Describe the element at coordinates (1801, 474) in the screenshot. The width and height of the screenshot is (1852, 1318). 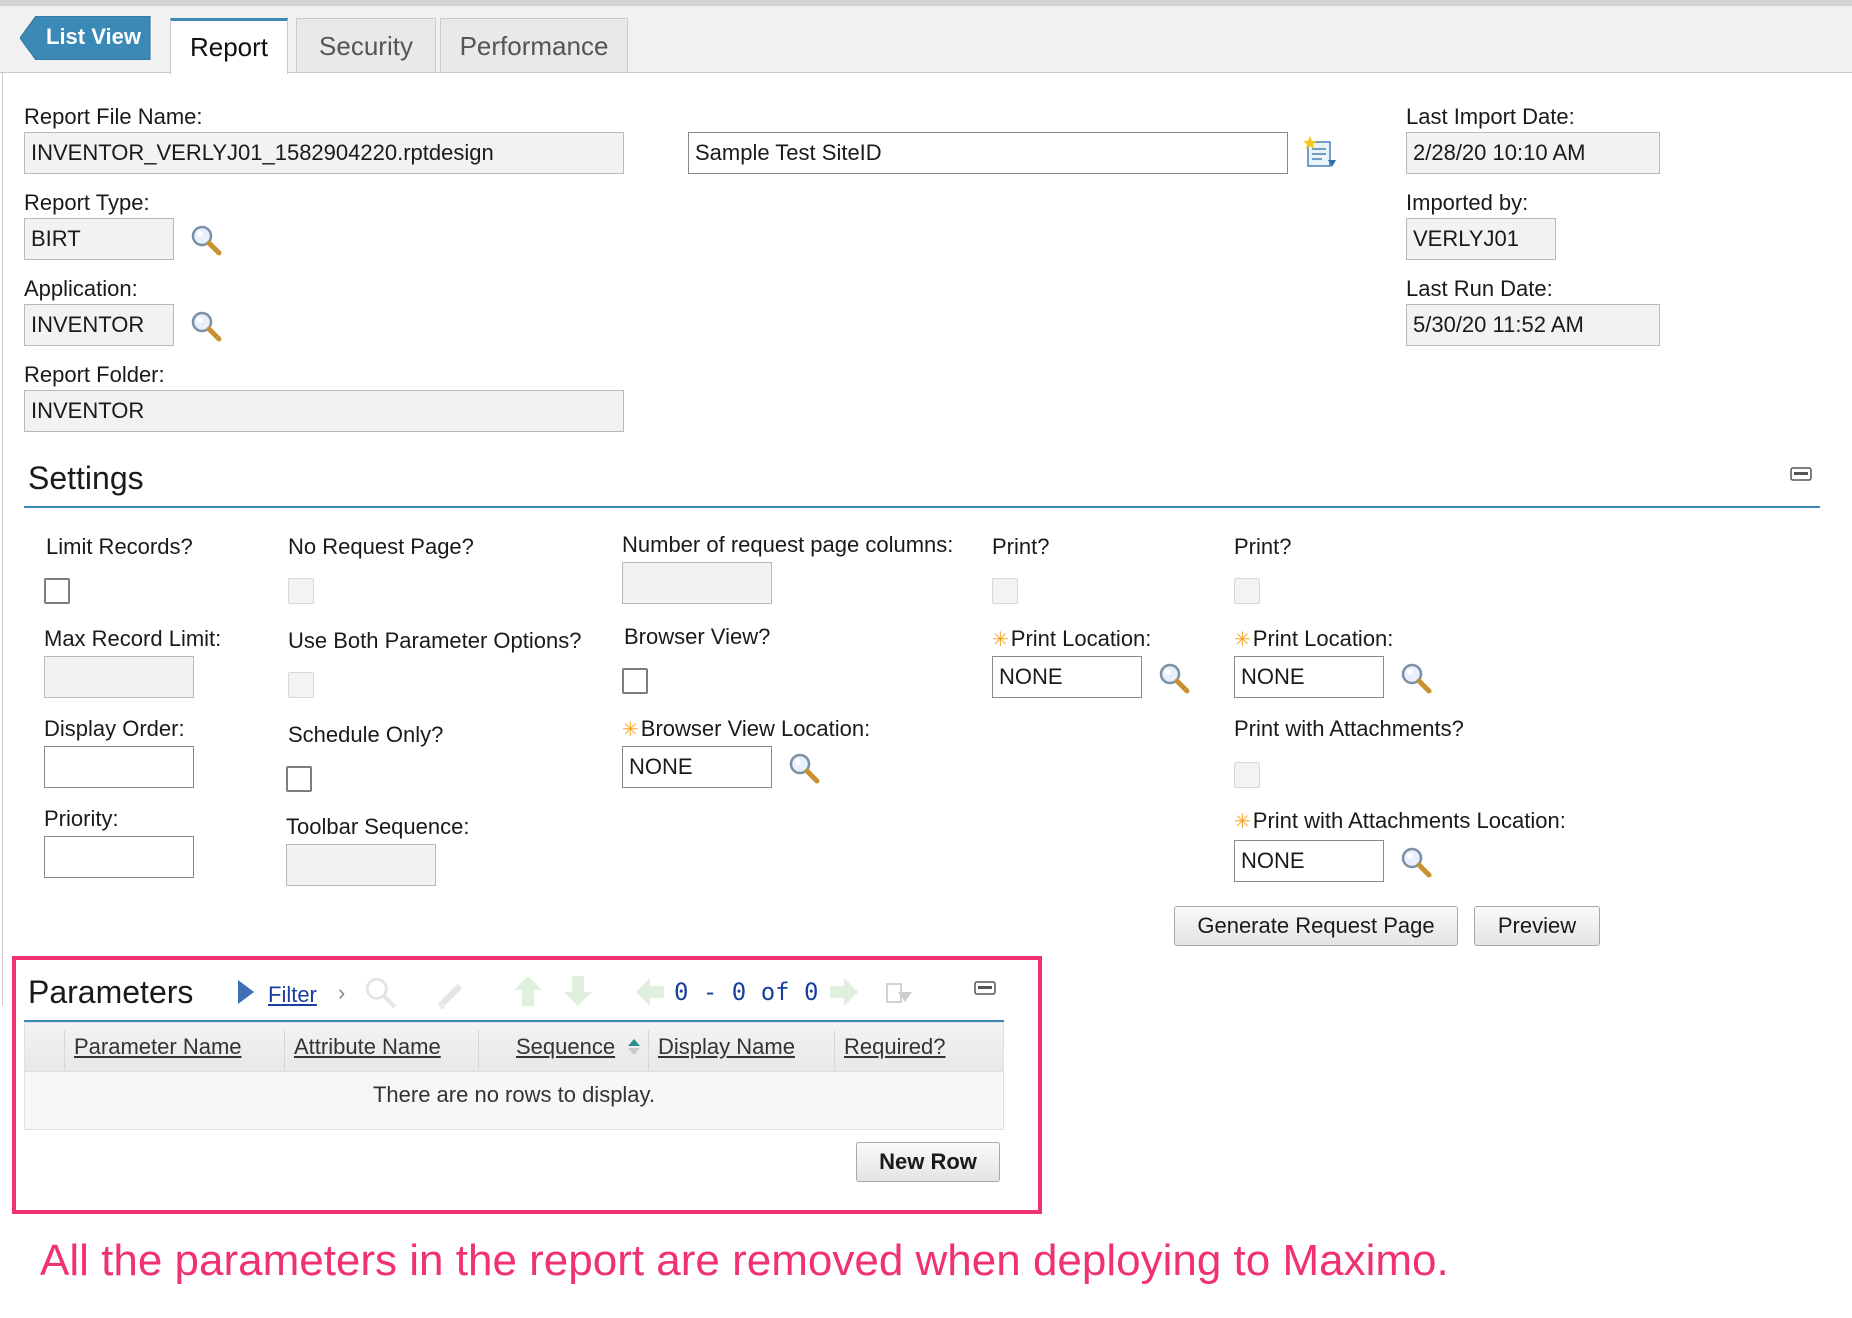
I see `settings-collapse-icon` at that location.